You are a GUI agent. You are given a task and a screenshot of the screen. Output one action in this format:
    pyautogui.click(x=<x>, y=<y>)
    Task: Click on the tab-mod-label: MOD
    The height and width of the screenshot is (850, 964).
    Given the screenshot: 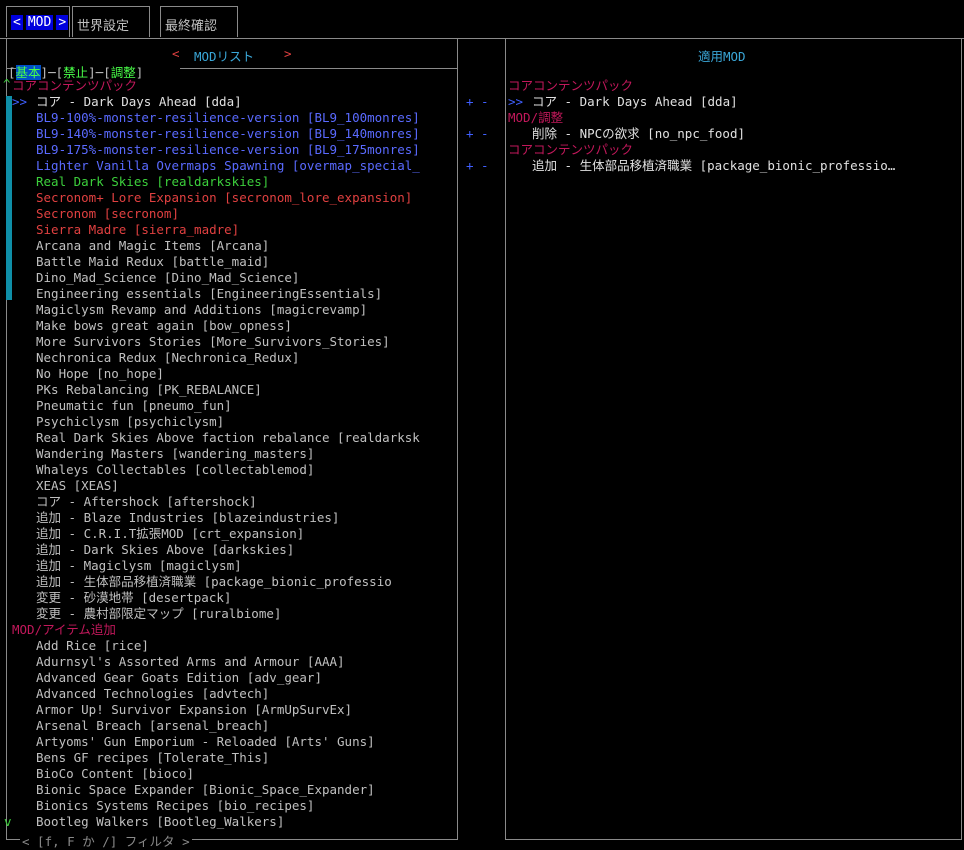 What is the action you would take?
    pyautogui.click(x=39, y=22)
    